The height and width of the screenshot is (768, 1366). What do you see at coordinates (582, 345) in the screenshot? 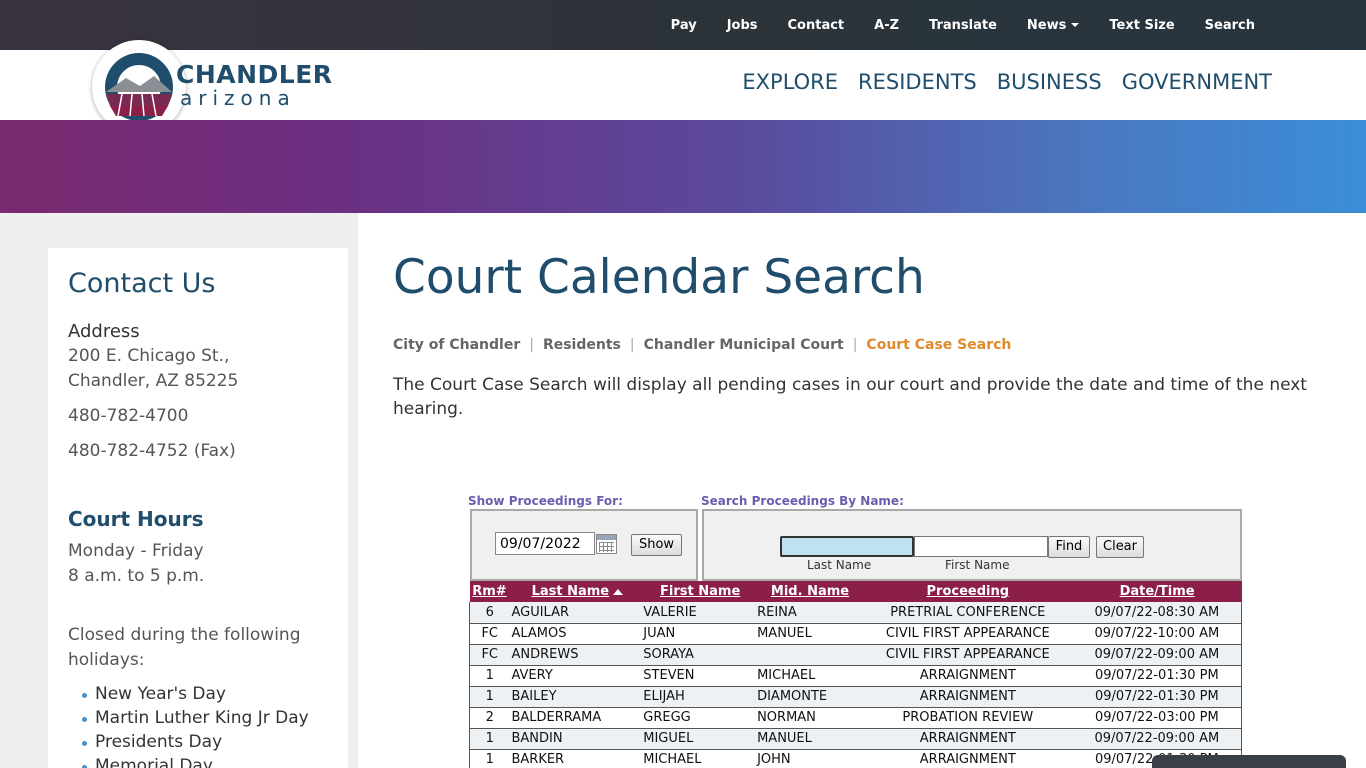
I see `breadcrumb-residents: Residents` at bounding box center [582, 345].